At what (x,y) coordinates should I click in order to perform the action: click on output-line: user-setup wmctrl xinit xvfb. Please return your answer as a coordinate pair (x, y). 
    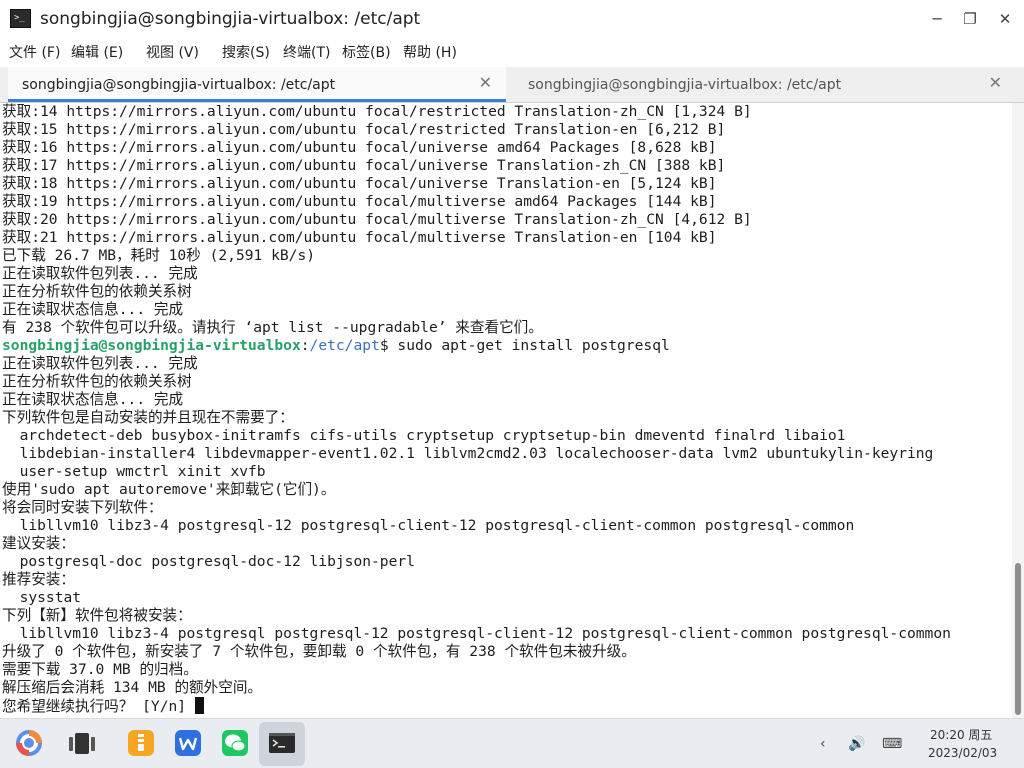
    Looking at the image, I should click on (134, 471).